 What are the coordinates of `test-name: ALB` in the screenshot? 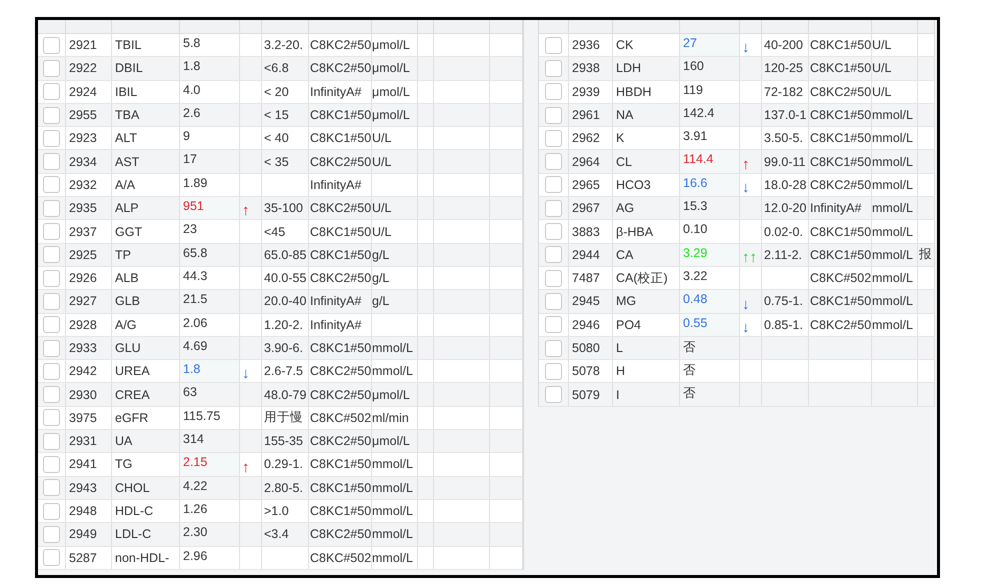 It's located at (127, 278).